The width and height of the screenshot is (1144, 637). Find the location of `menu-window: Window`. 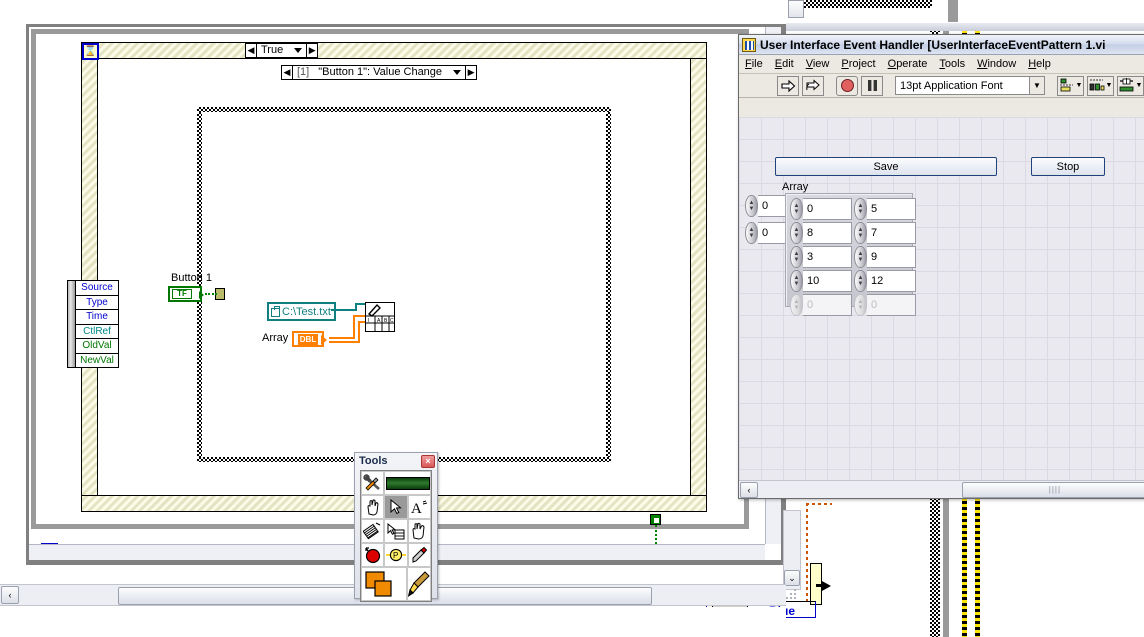

menu-window: Window is located at coordinates (996, 64).